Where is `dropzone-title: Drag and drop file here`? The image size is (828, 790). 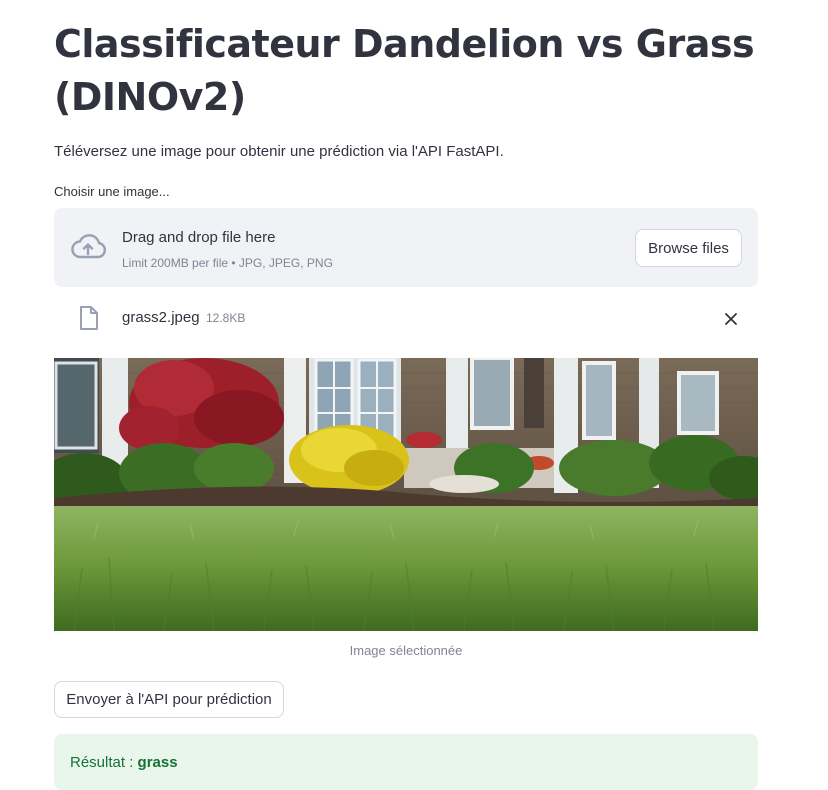
dropzone-title: Drag and drop file here is located at coordinates (199, 237).